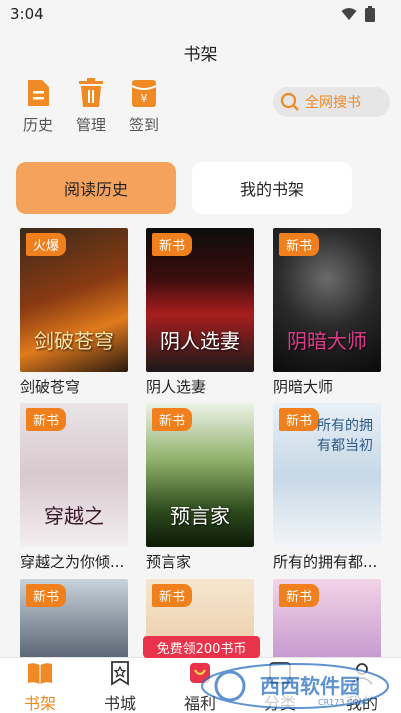 Image resolution: width=401 pixels, height=713 pixels. Describe the element at coordinates (169, 562) in the screenshot. I see `book-title: 预言家` at that location.